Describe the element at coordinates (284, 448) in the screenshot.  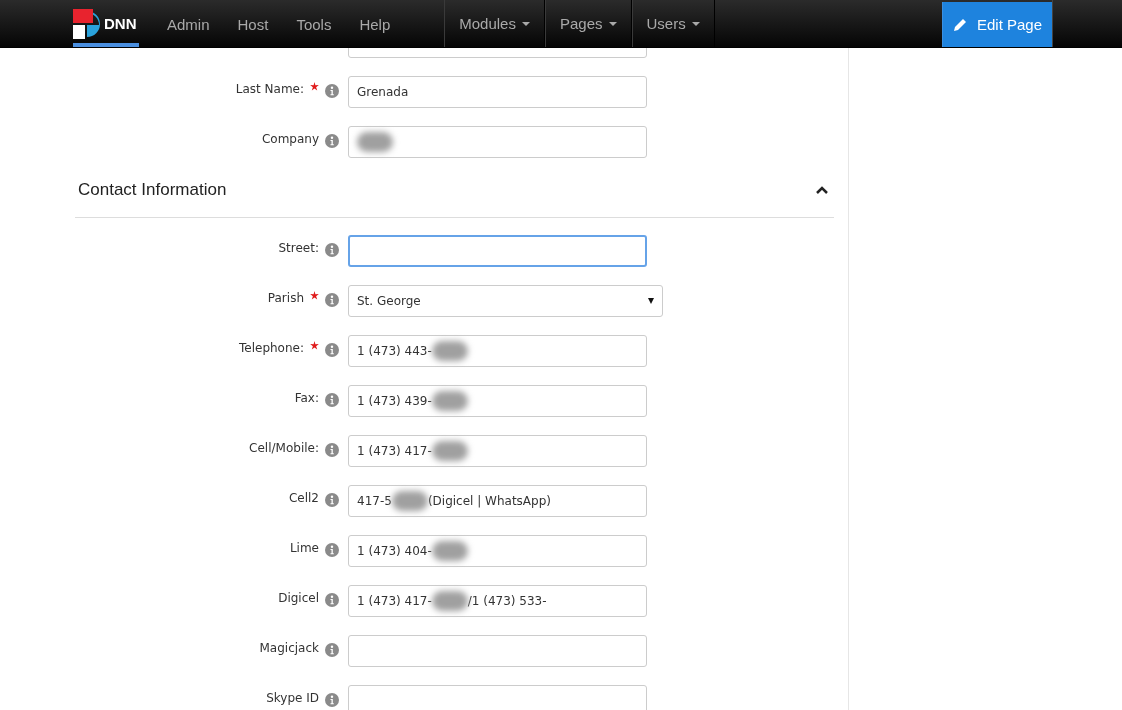
I see `field-label: Cell/Mobile:` at that location.